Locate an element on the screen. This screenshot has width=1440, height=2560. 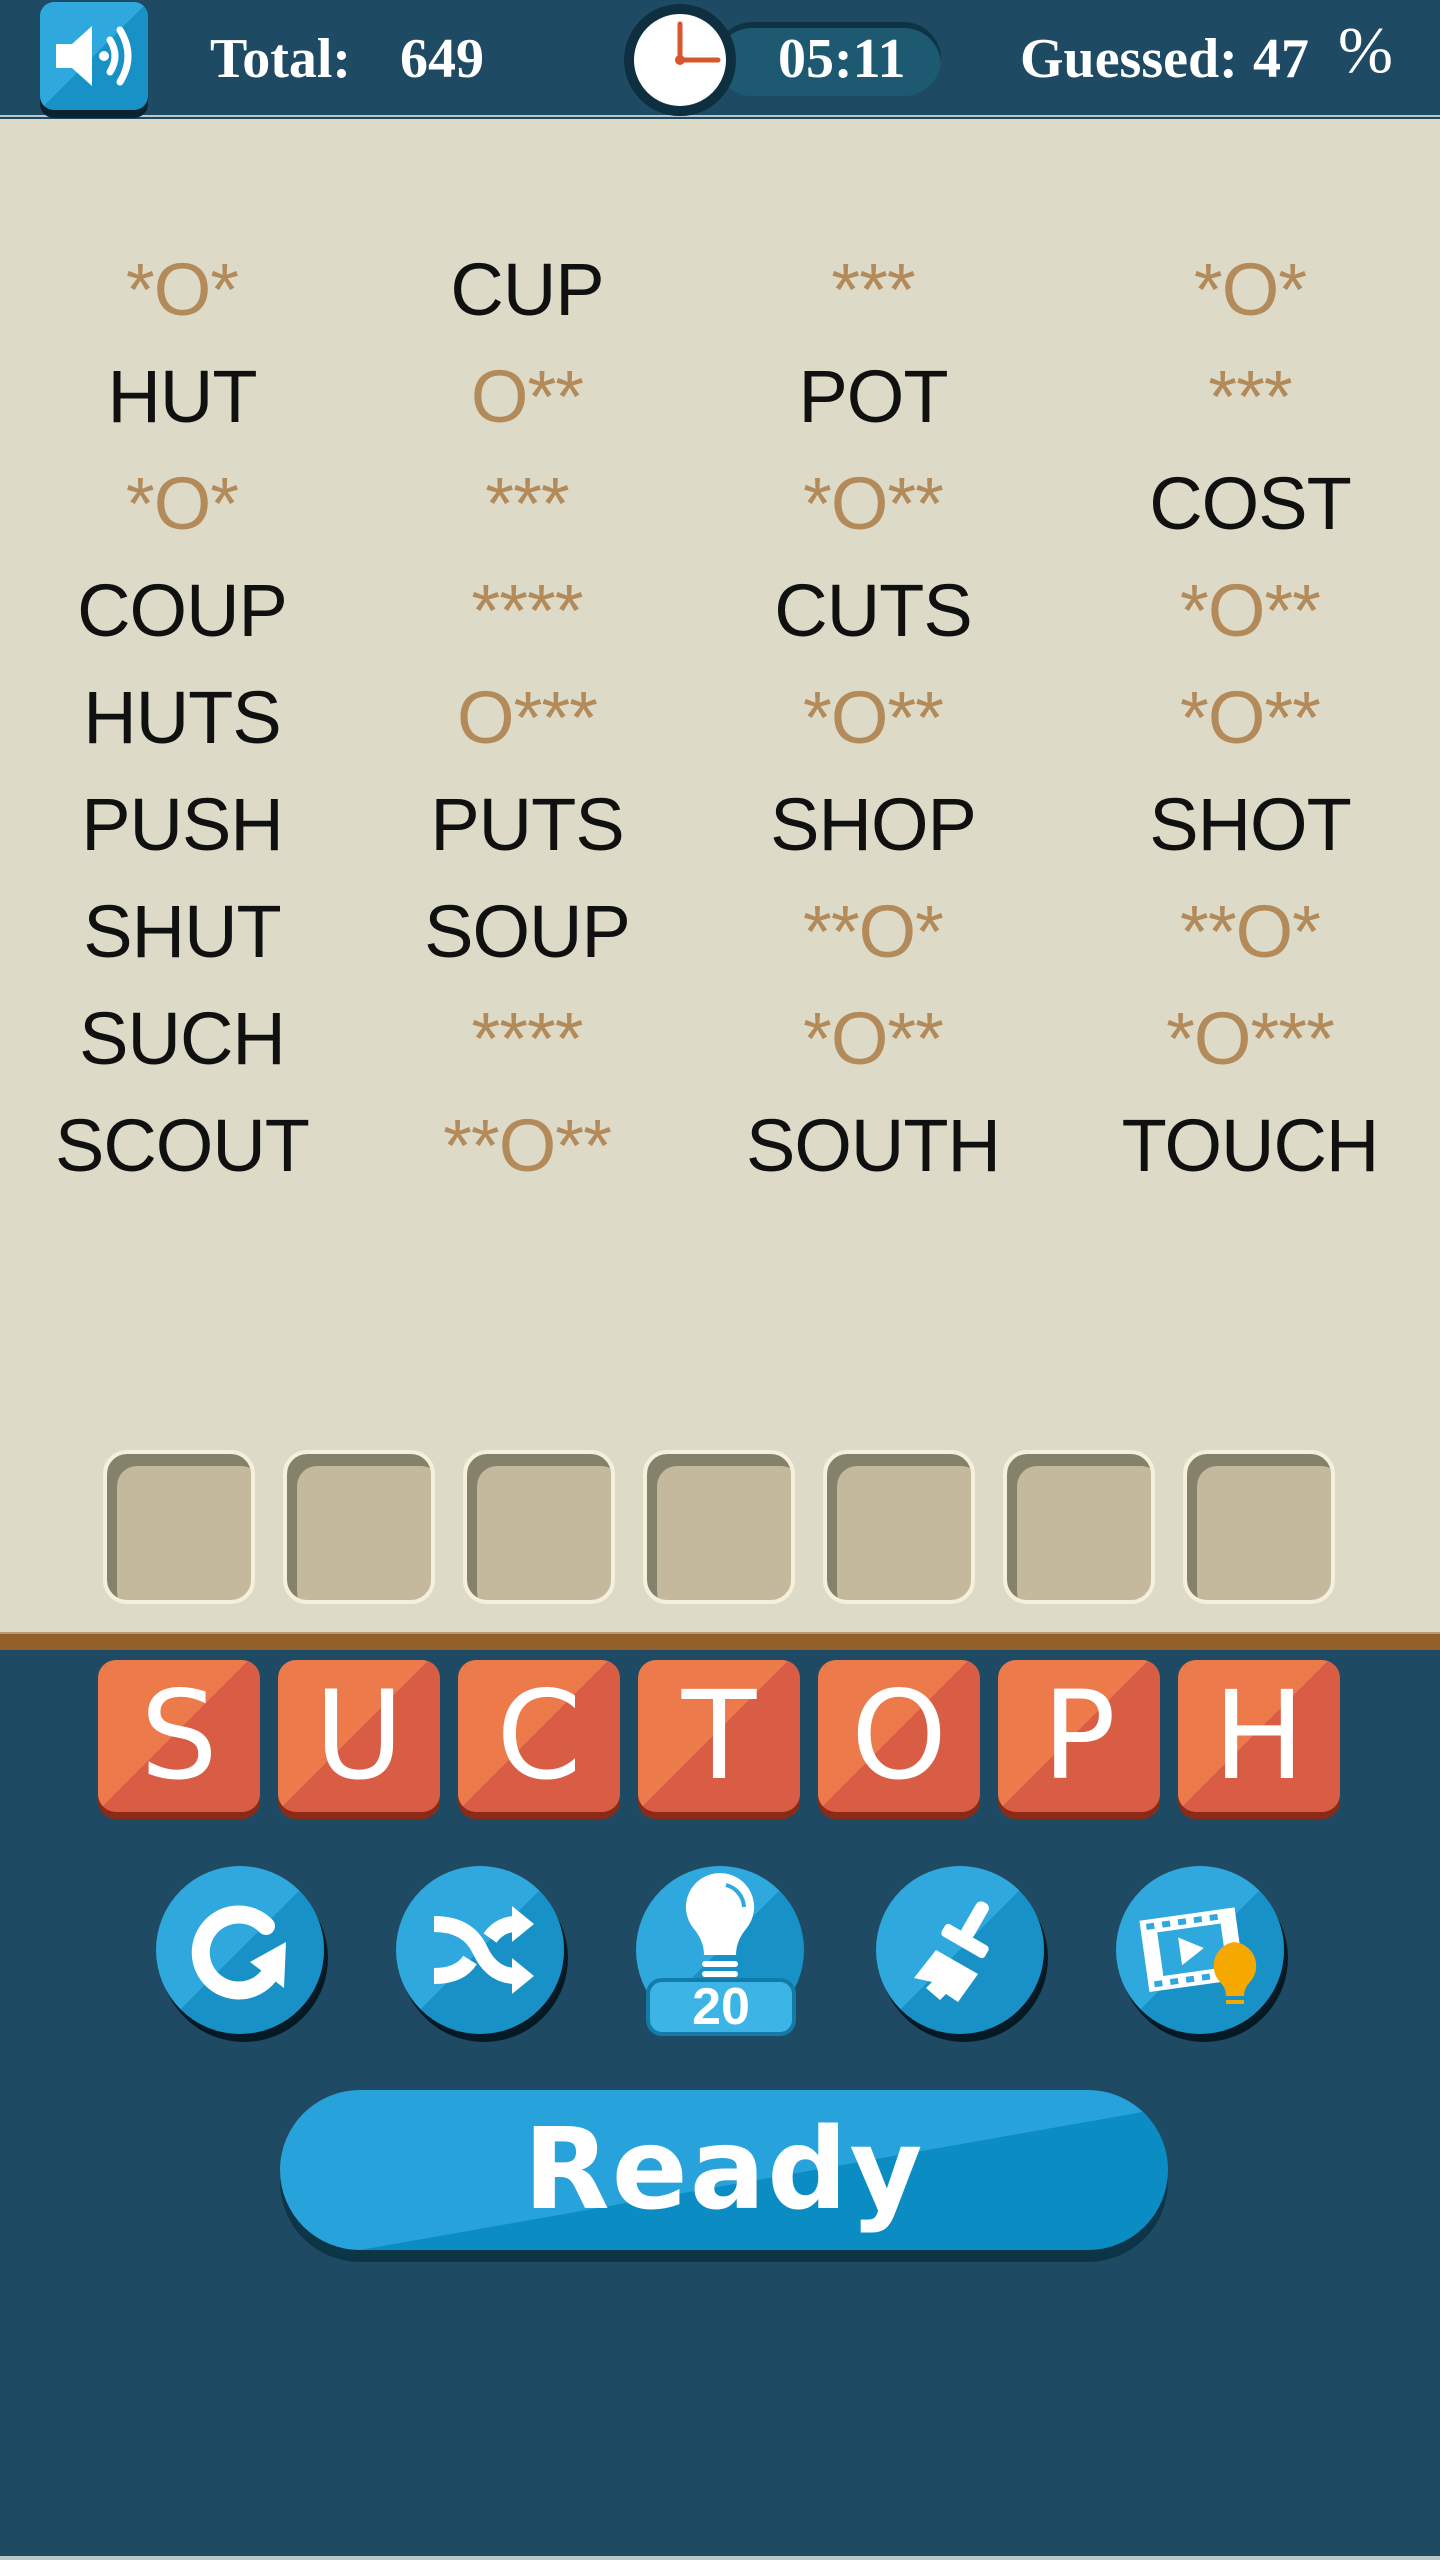
found-word: POT is located at coordinates (873, 396).